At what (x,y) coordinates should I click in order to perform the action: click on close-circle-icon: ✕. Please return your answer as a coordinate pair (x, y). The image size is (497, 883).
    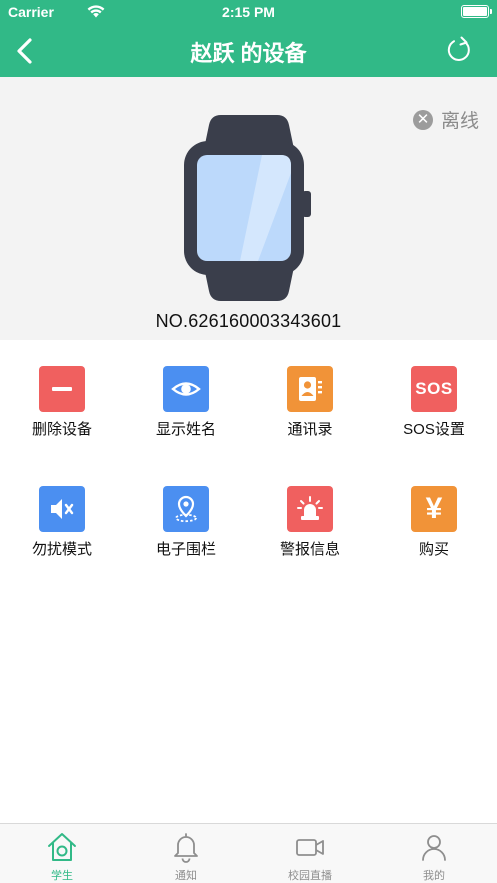
    Looking at the image, I should click on (423, 119).